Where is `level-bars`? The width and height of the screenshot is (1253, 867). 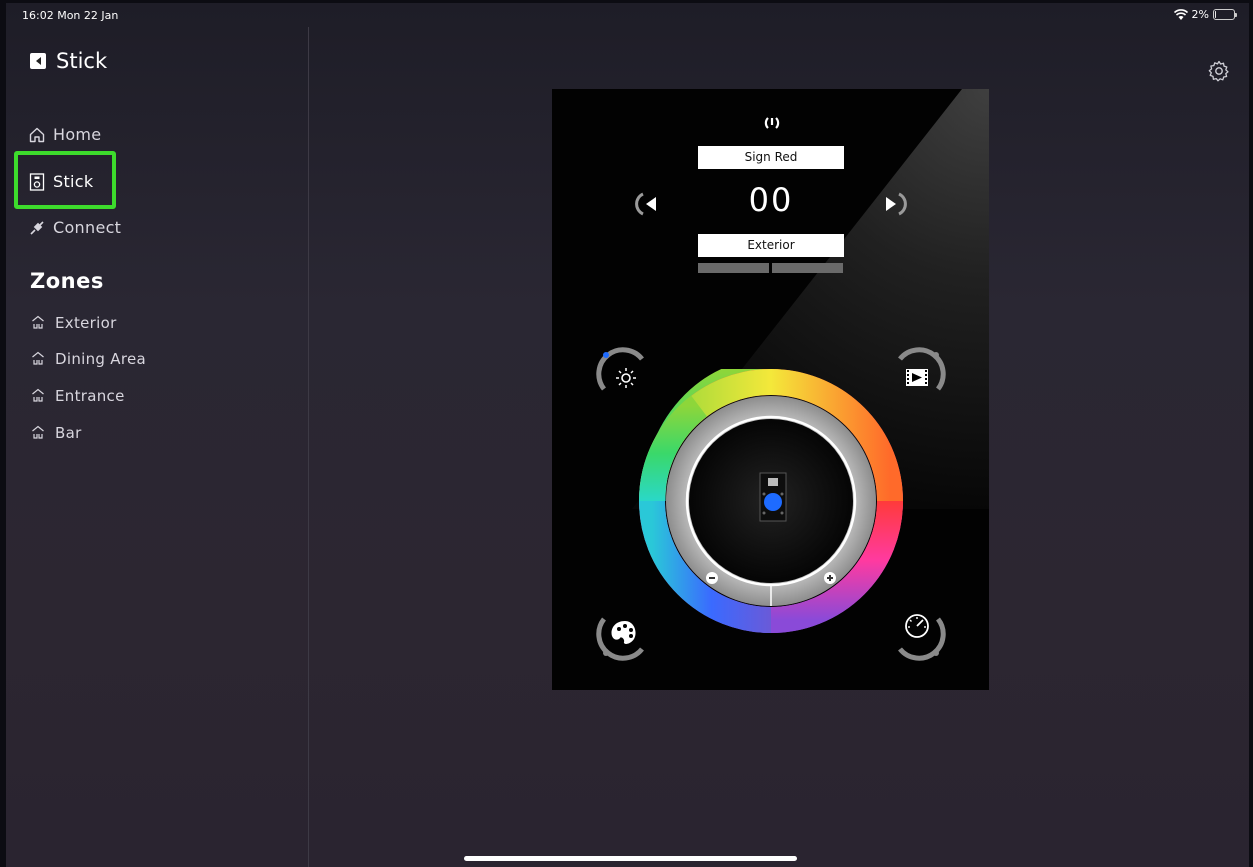 level-bars is located at coordinates (770, 268).